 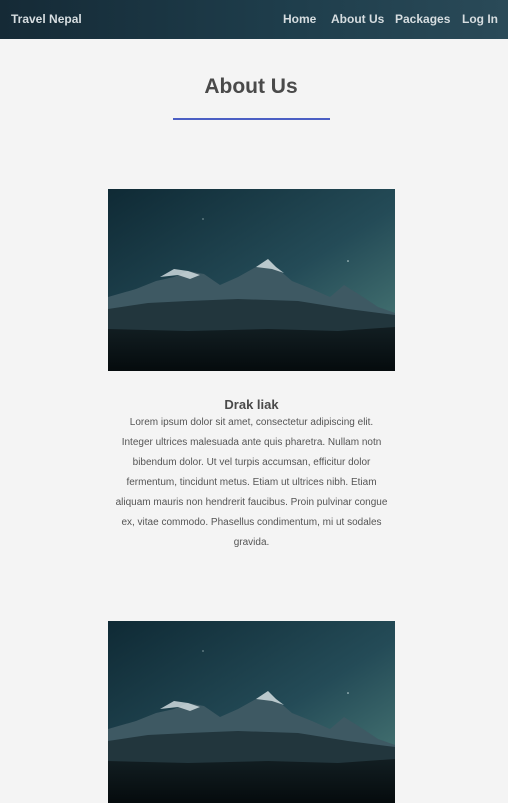 I want to click on mountain-landscape-image, so click(x=251, y=280).